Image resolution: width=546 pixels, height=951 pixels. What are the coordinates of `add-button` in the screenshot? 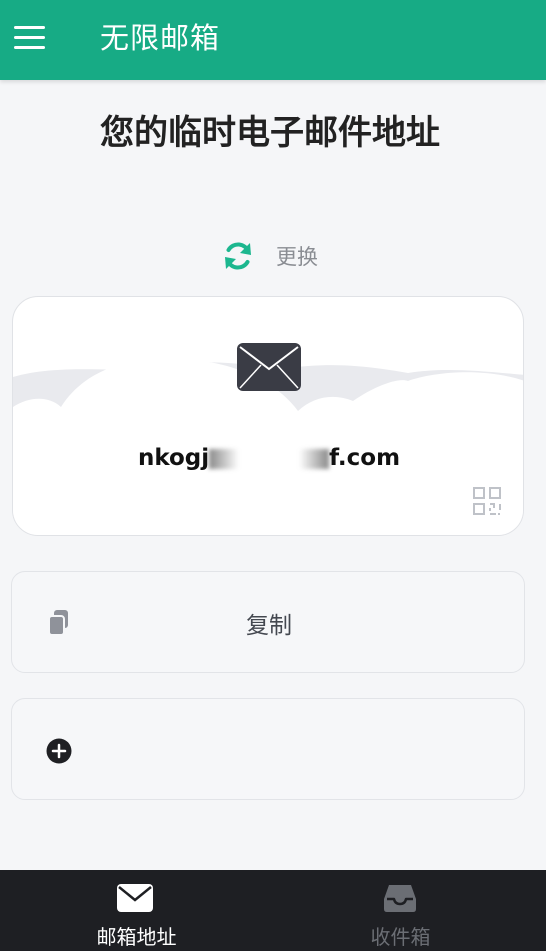 It's located at (268, 749).